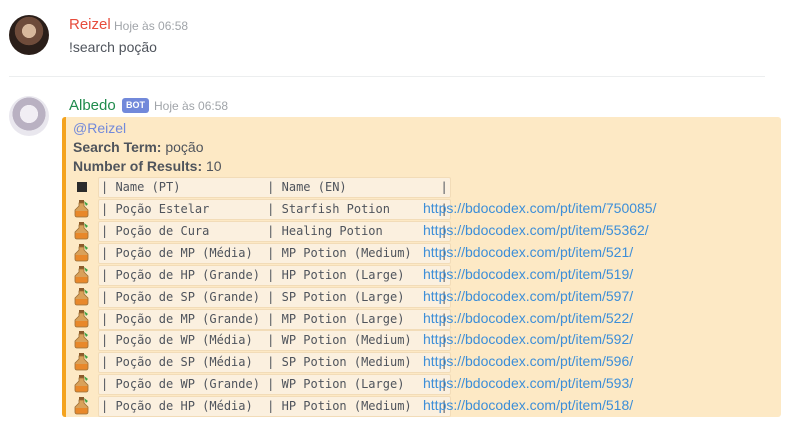  Describe the element at coordinates (99, 128) in the screenshot. I see `user-mention: @Reizel` at that location.